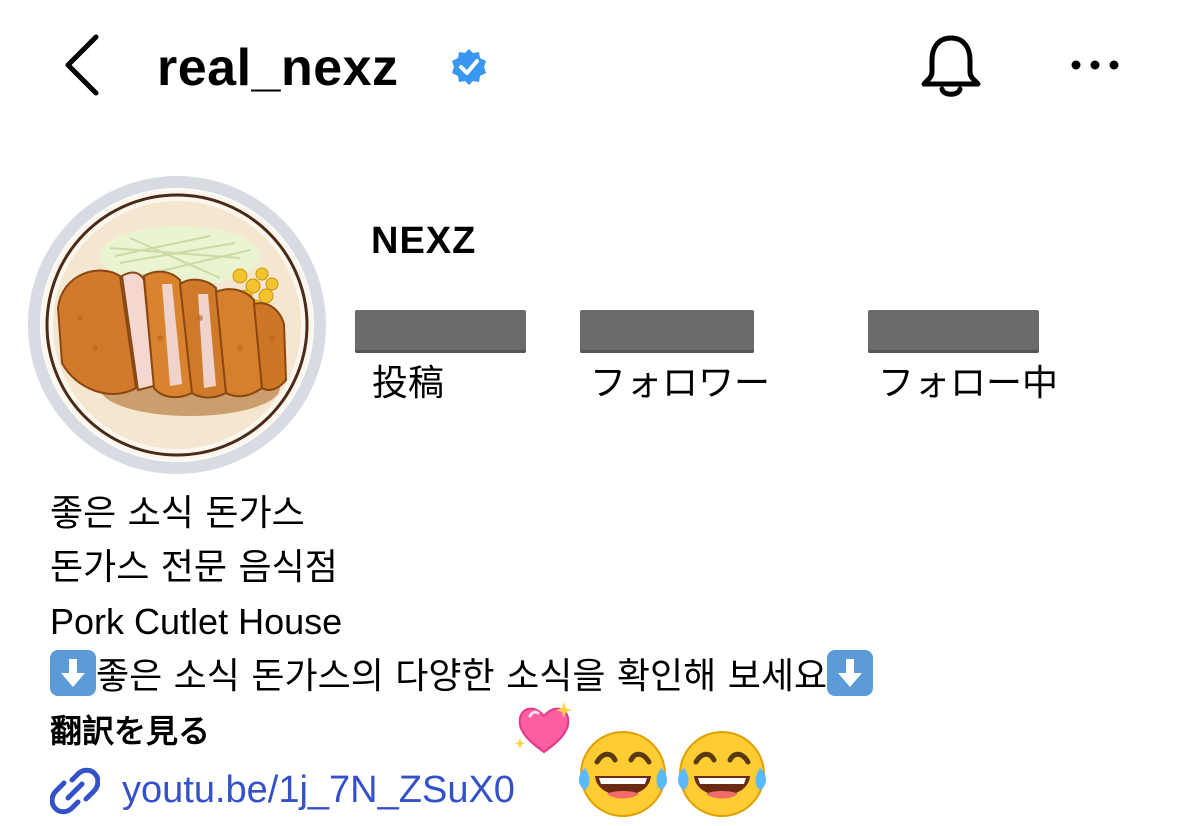 This screenshot has height=826, width=1179. I want to click on bio-line-3: Pork Cutlet House, so click(196, 621).